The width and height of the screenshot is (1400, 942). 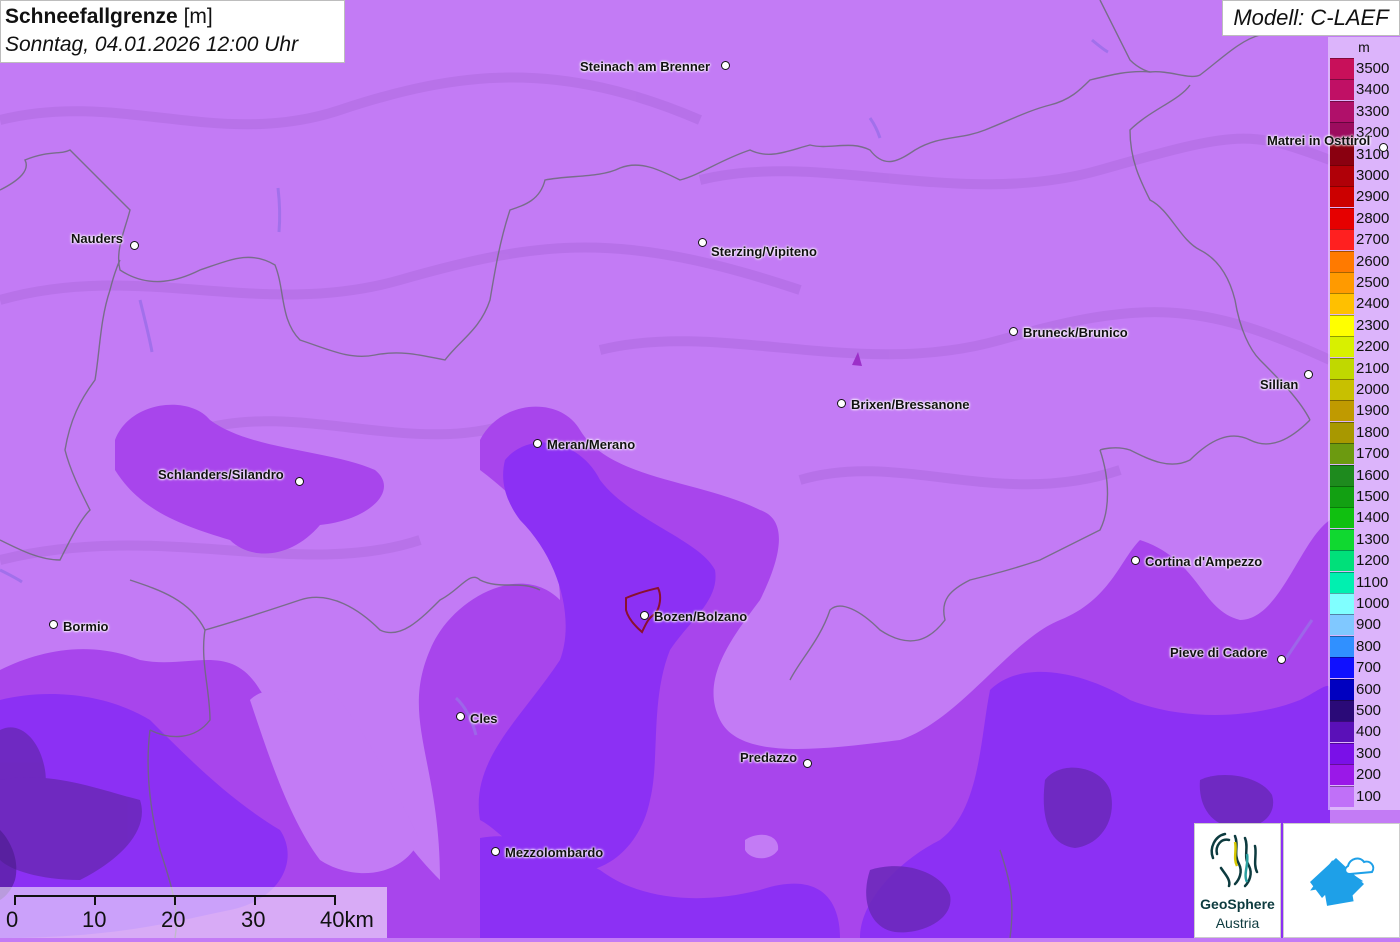 I want to click on place-label: Nauders, so click(x=97, y=238).